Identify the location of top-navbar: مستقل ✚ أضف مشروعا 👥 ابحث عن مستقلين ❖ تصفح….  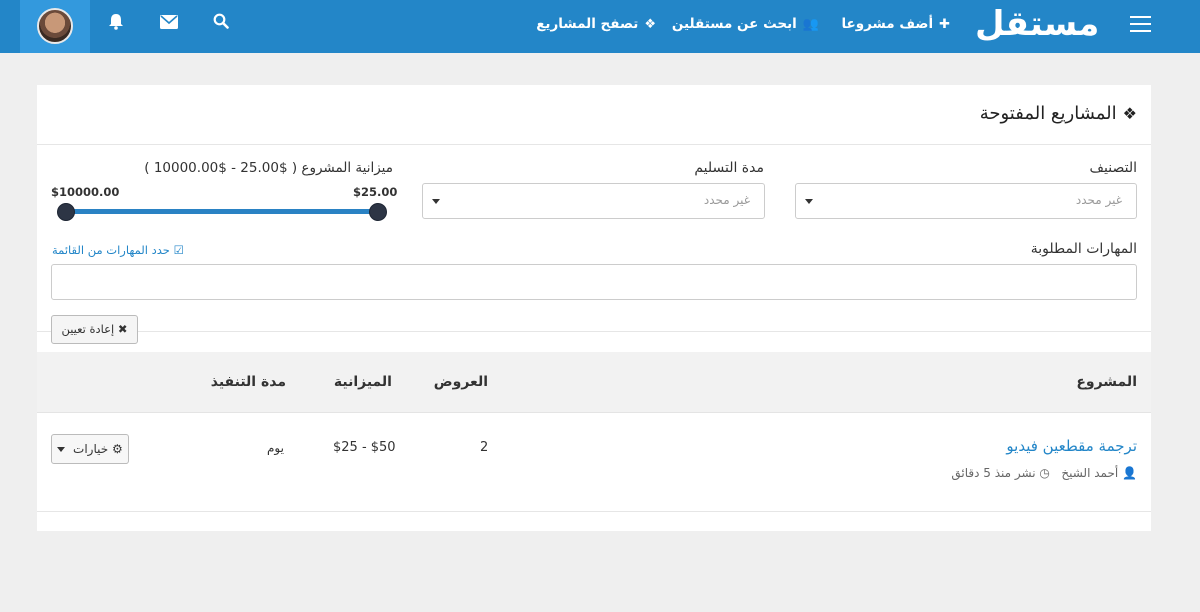
(600, 26).